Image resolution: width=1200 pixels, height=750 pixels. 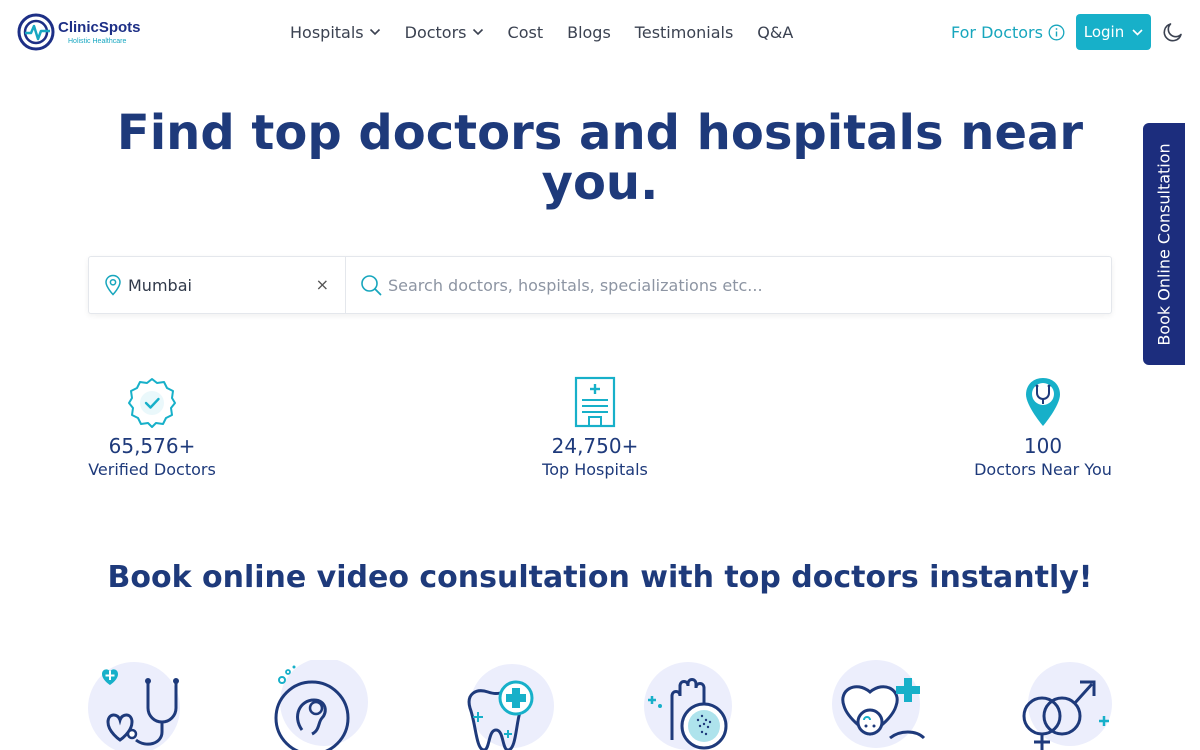 I want to click on nav-blogs: Blogs, so click(x=589, y=32).